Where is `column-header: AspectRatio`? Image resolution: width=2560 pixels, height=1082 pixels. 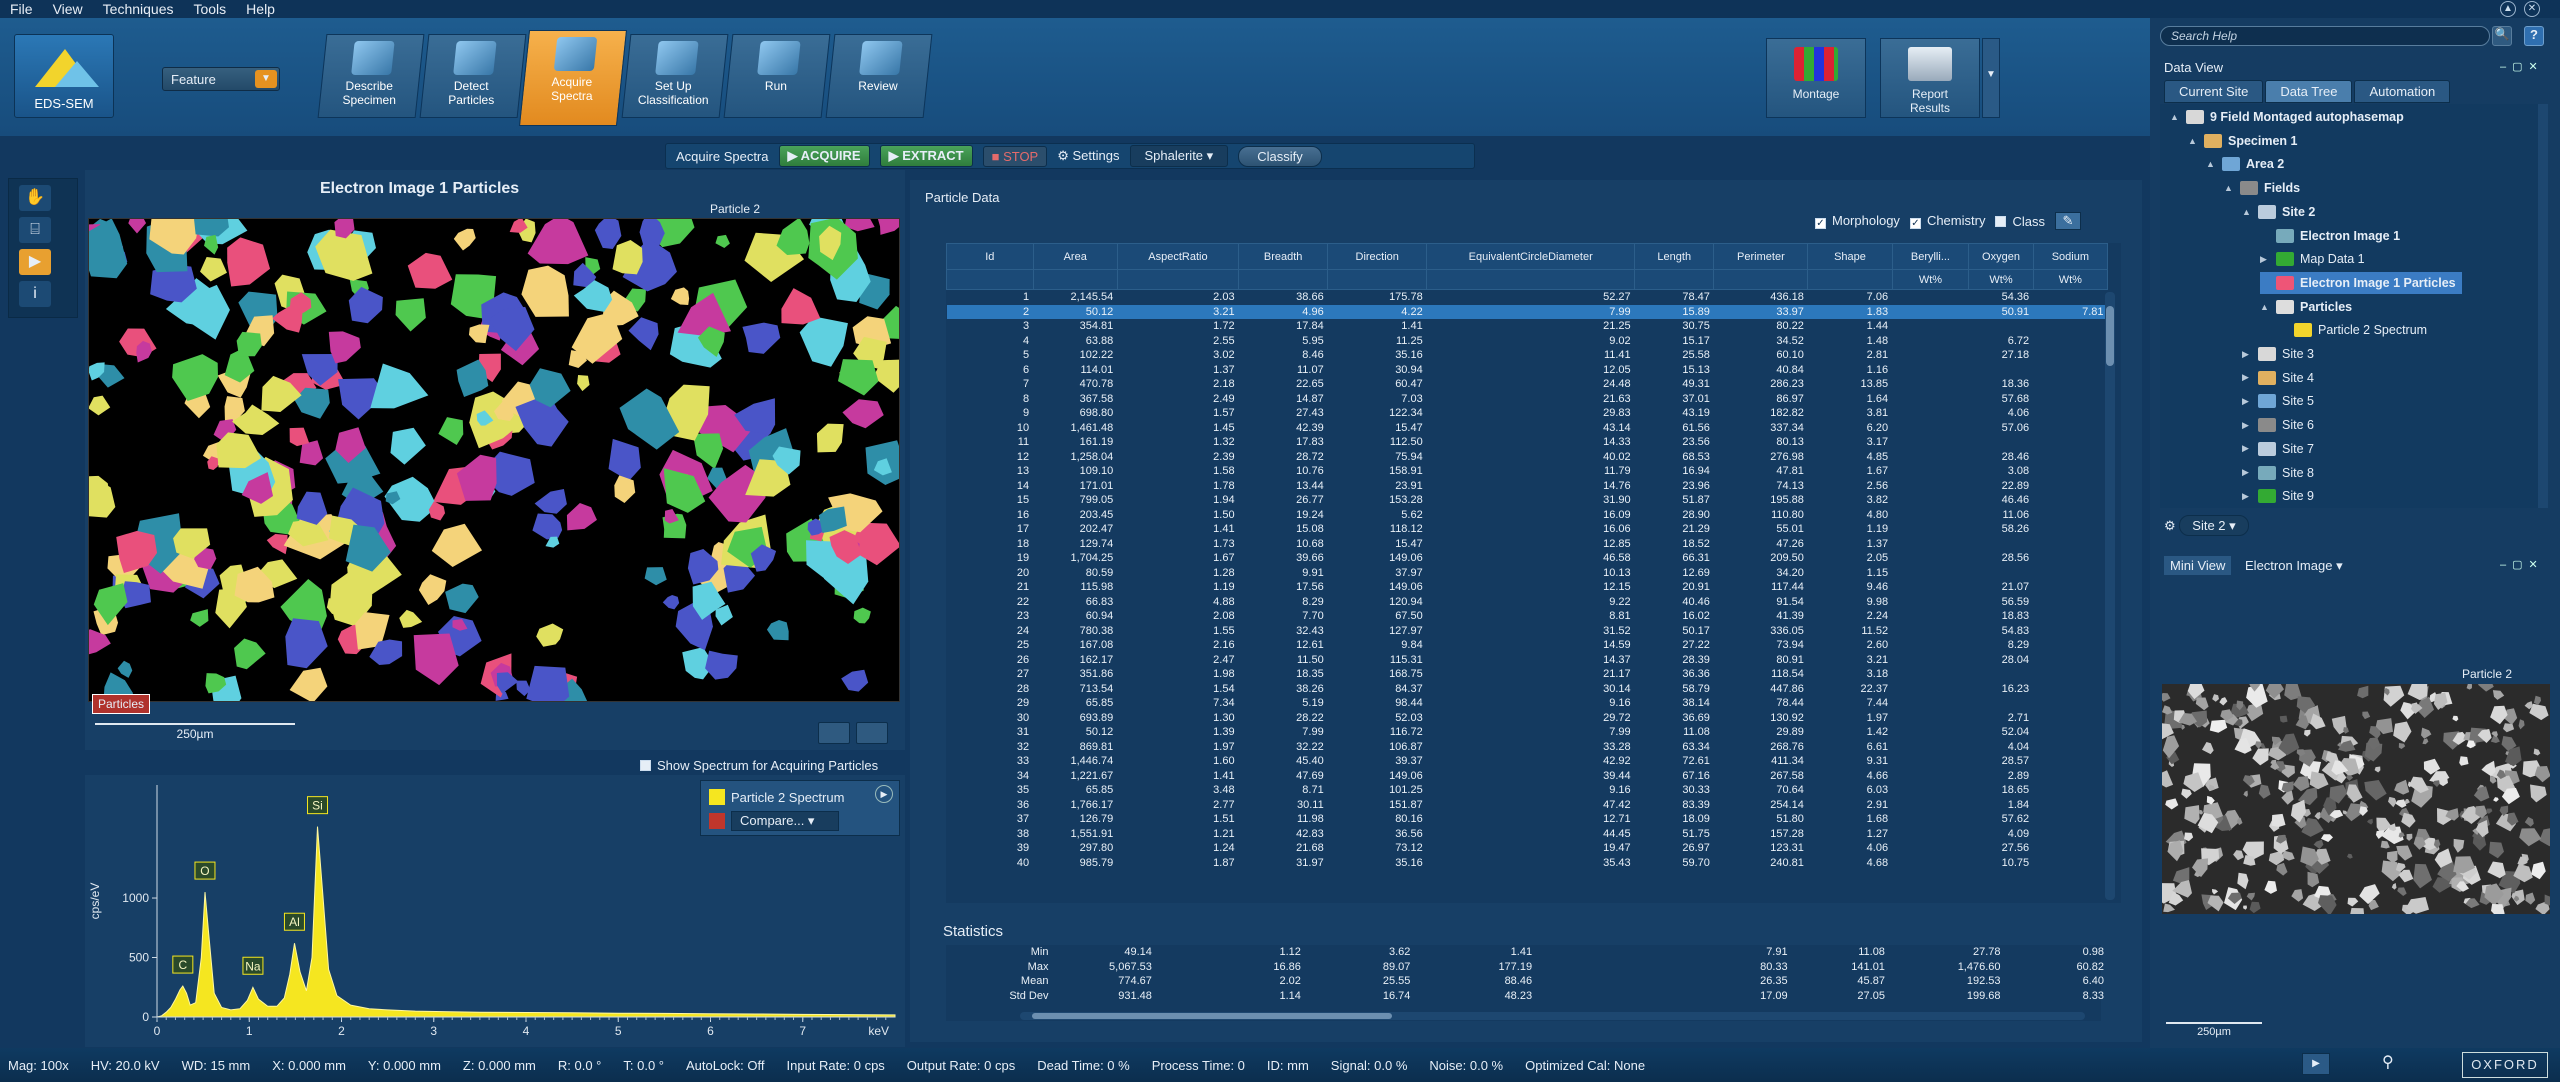
column-header: AspectRatio is located at coordinates (1178, 256).